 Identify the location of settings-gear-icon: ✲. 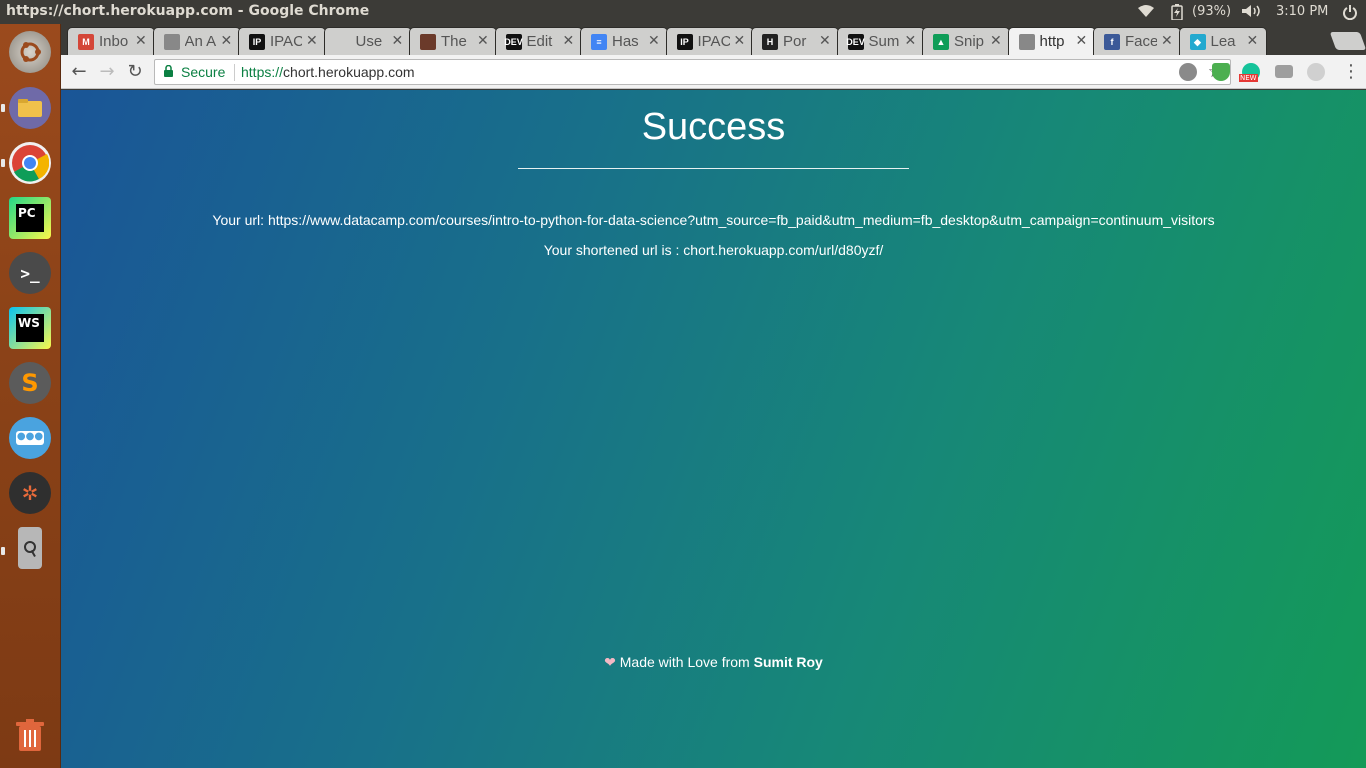
(30, 493).